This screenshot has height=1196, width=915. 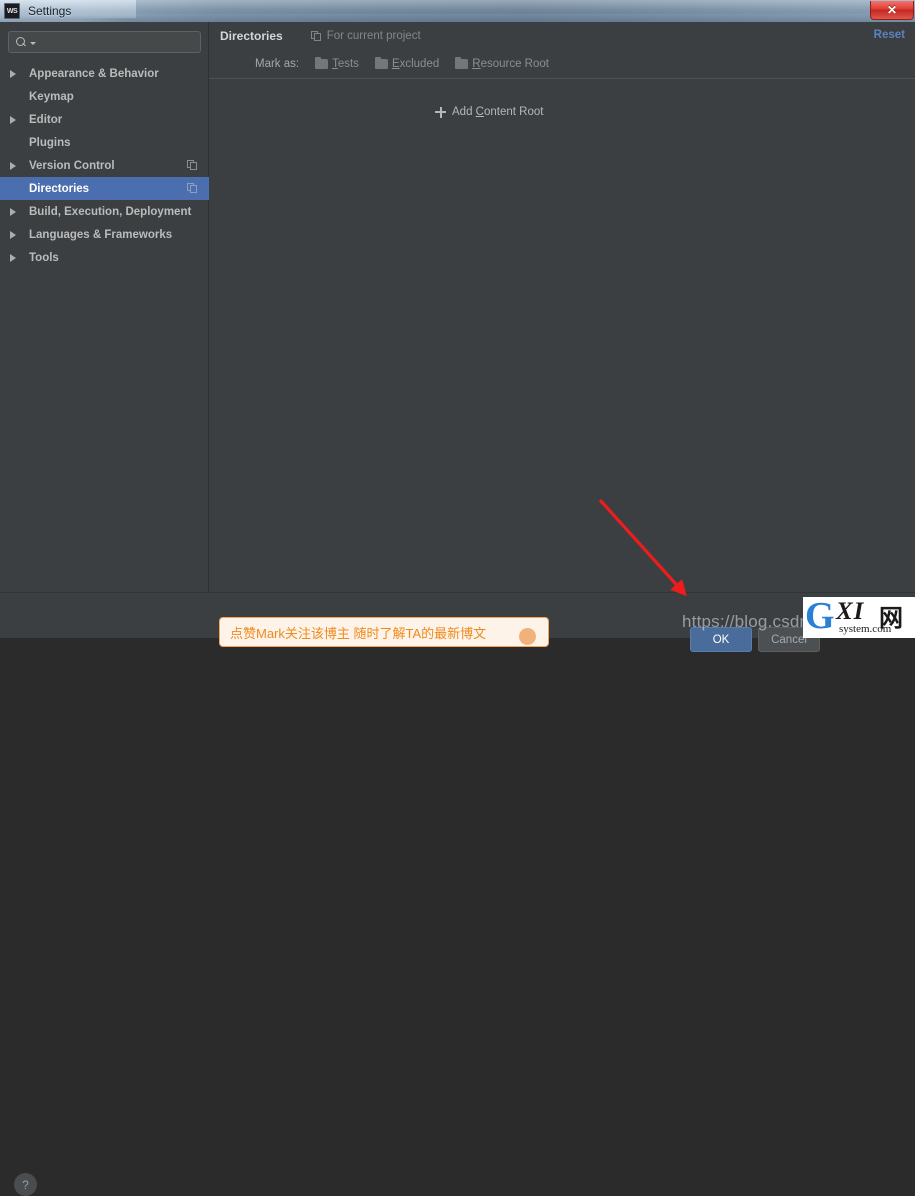 I want to click on sidebar-item-label: Tools, so click(x=44, y=257).